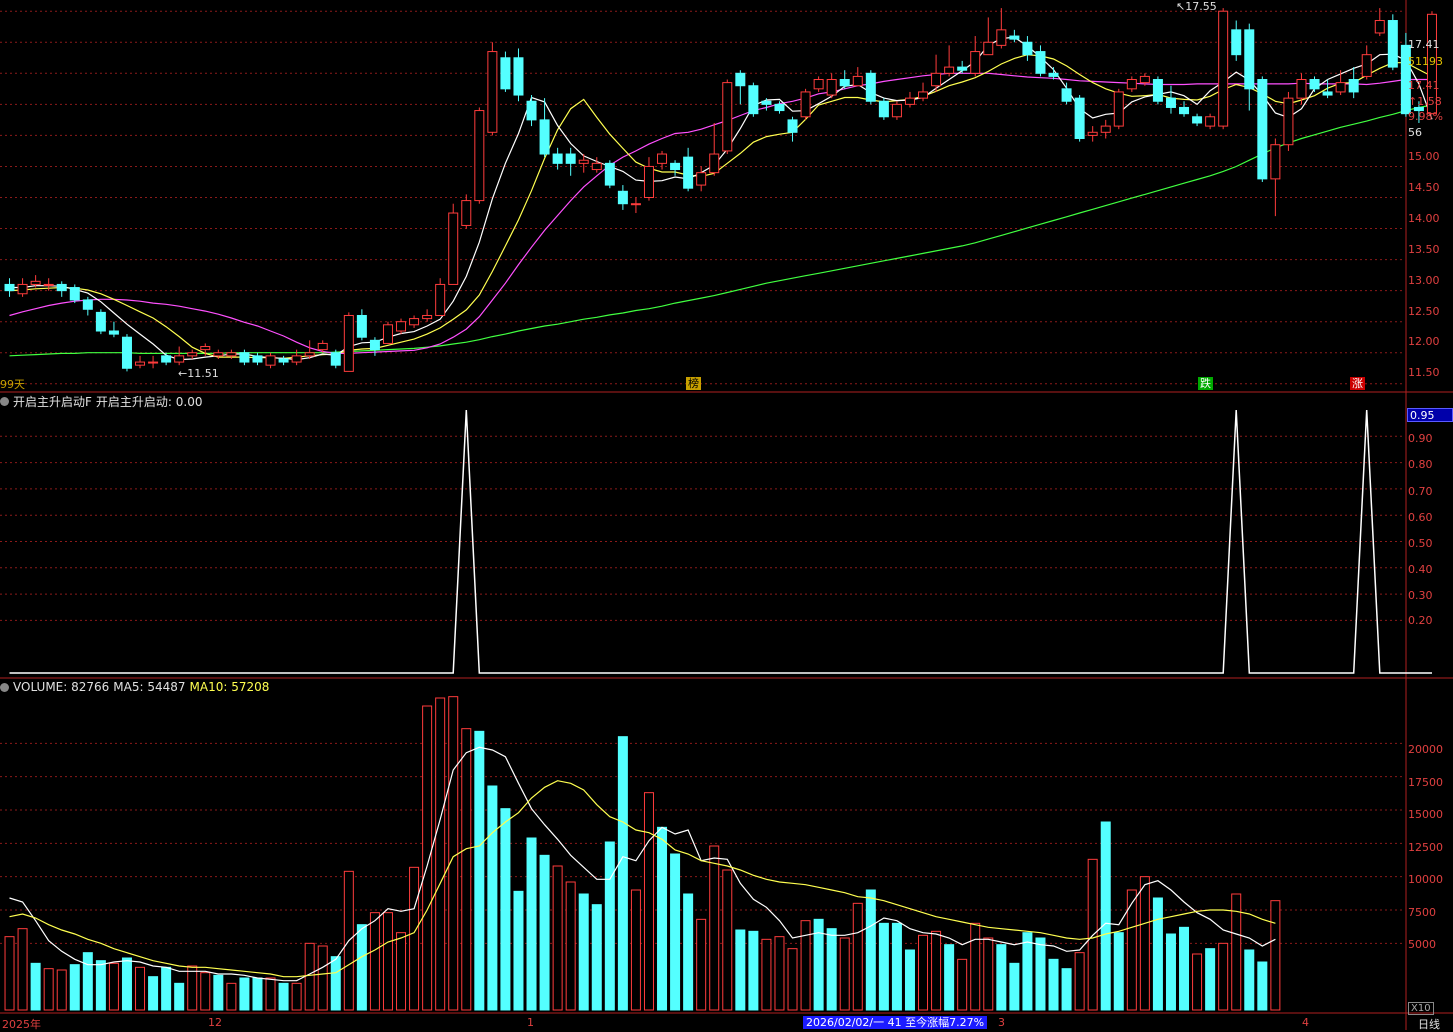 The image size is (1453, 1032). Describe the element at coordinates (693, 383) in the screenshot. I see `event-marker-bang: 榜` at that location.